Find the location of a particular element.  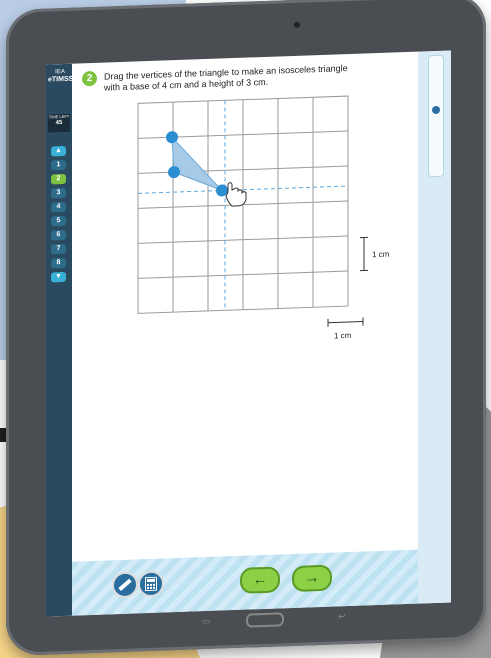

ruler-icon is located at coordinates (125, 585).